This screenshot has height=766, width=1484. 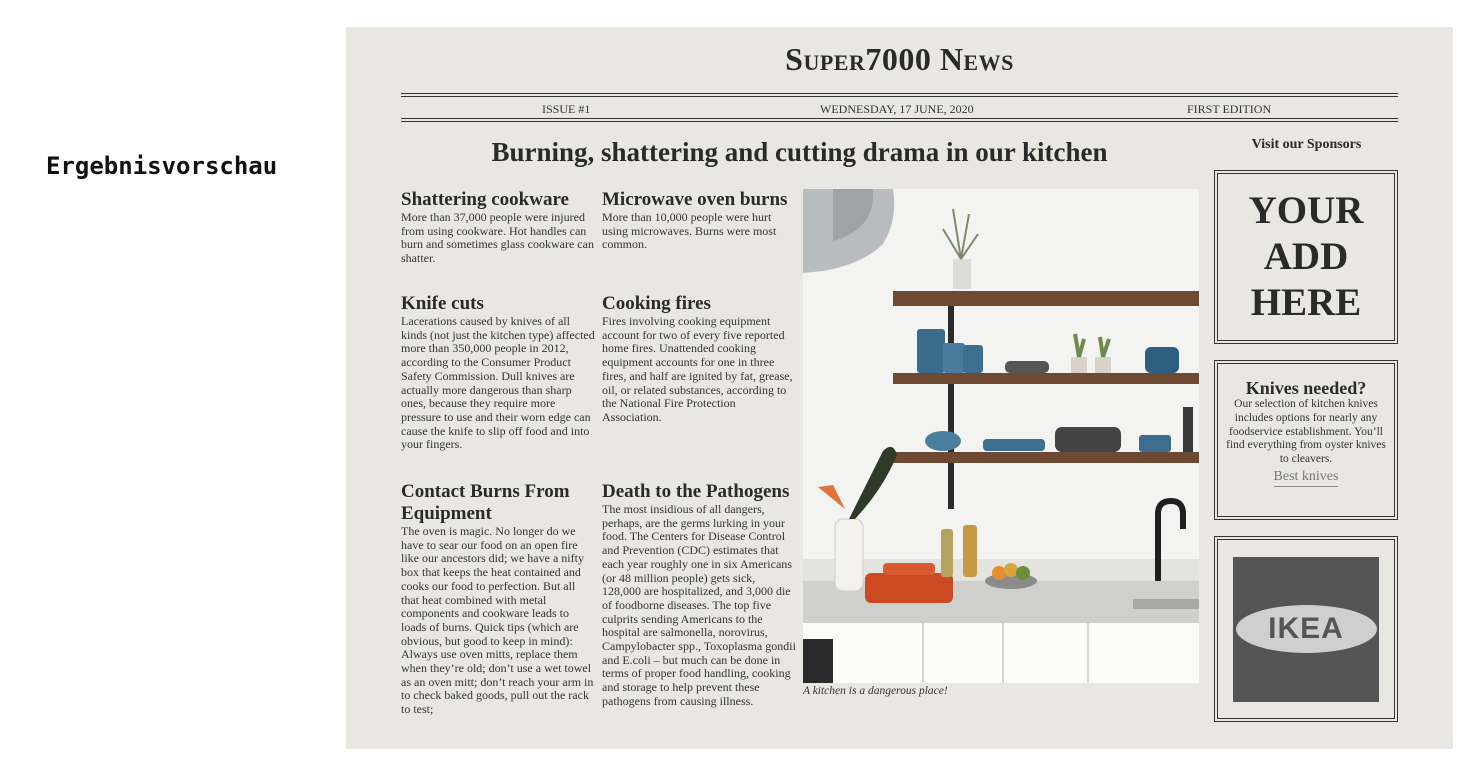 I want to click on article-title: Microwave oven burns, so click(x=695, y=199).